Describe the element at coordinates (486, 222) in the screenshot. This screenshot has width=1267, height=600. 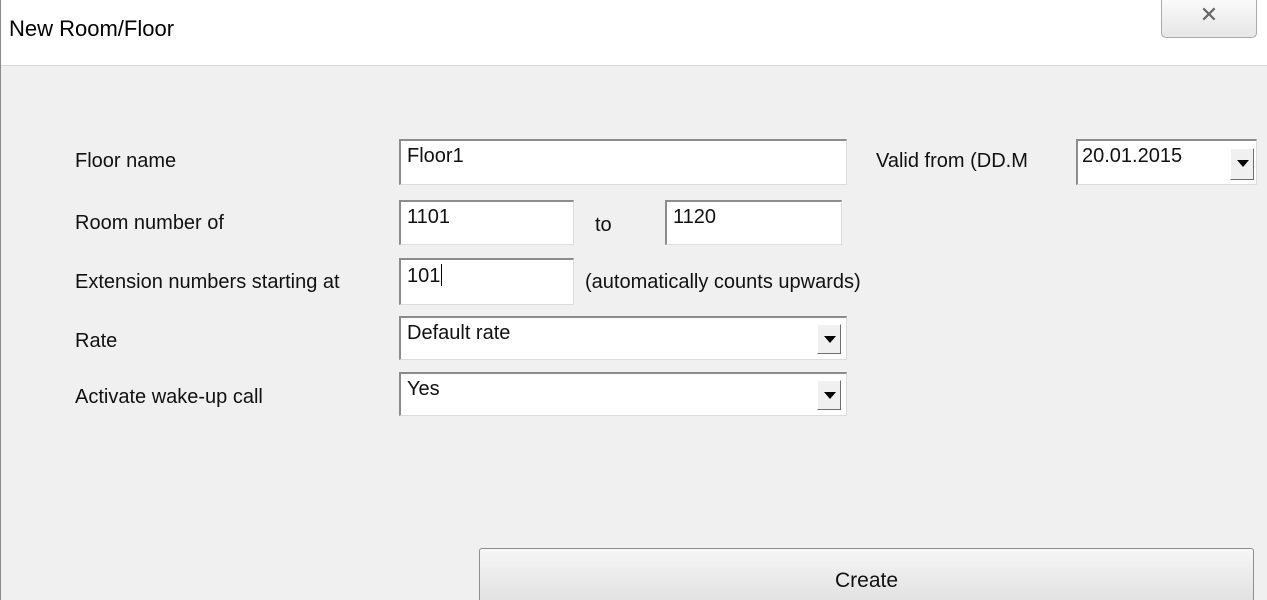
I see `room-number-from-input: 1101` at that location.